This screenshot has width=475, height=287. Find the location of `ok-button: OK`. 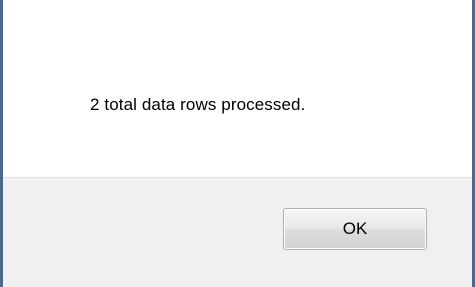

ok-button: OK is located at coordinates (355, 229).